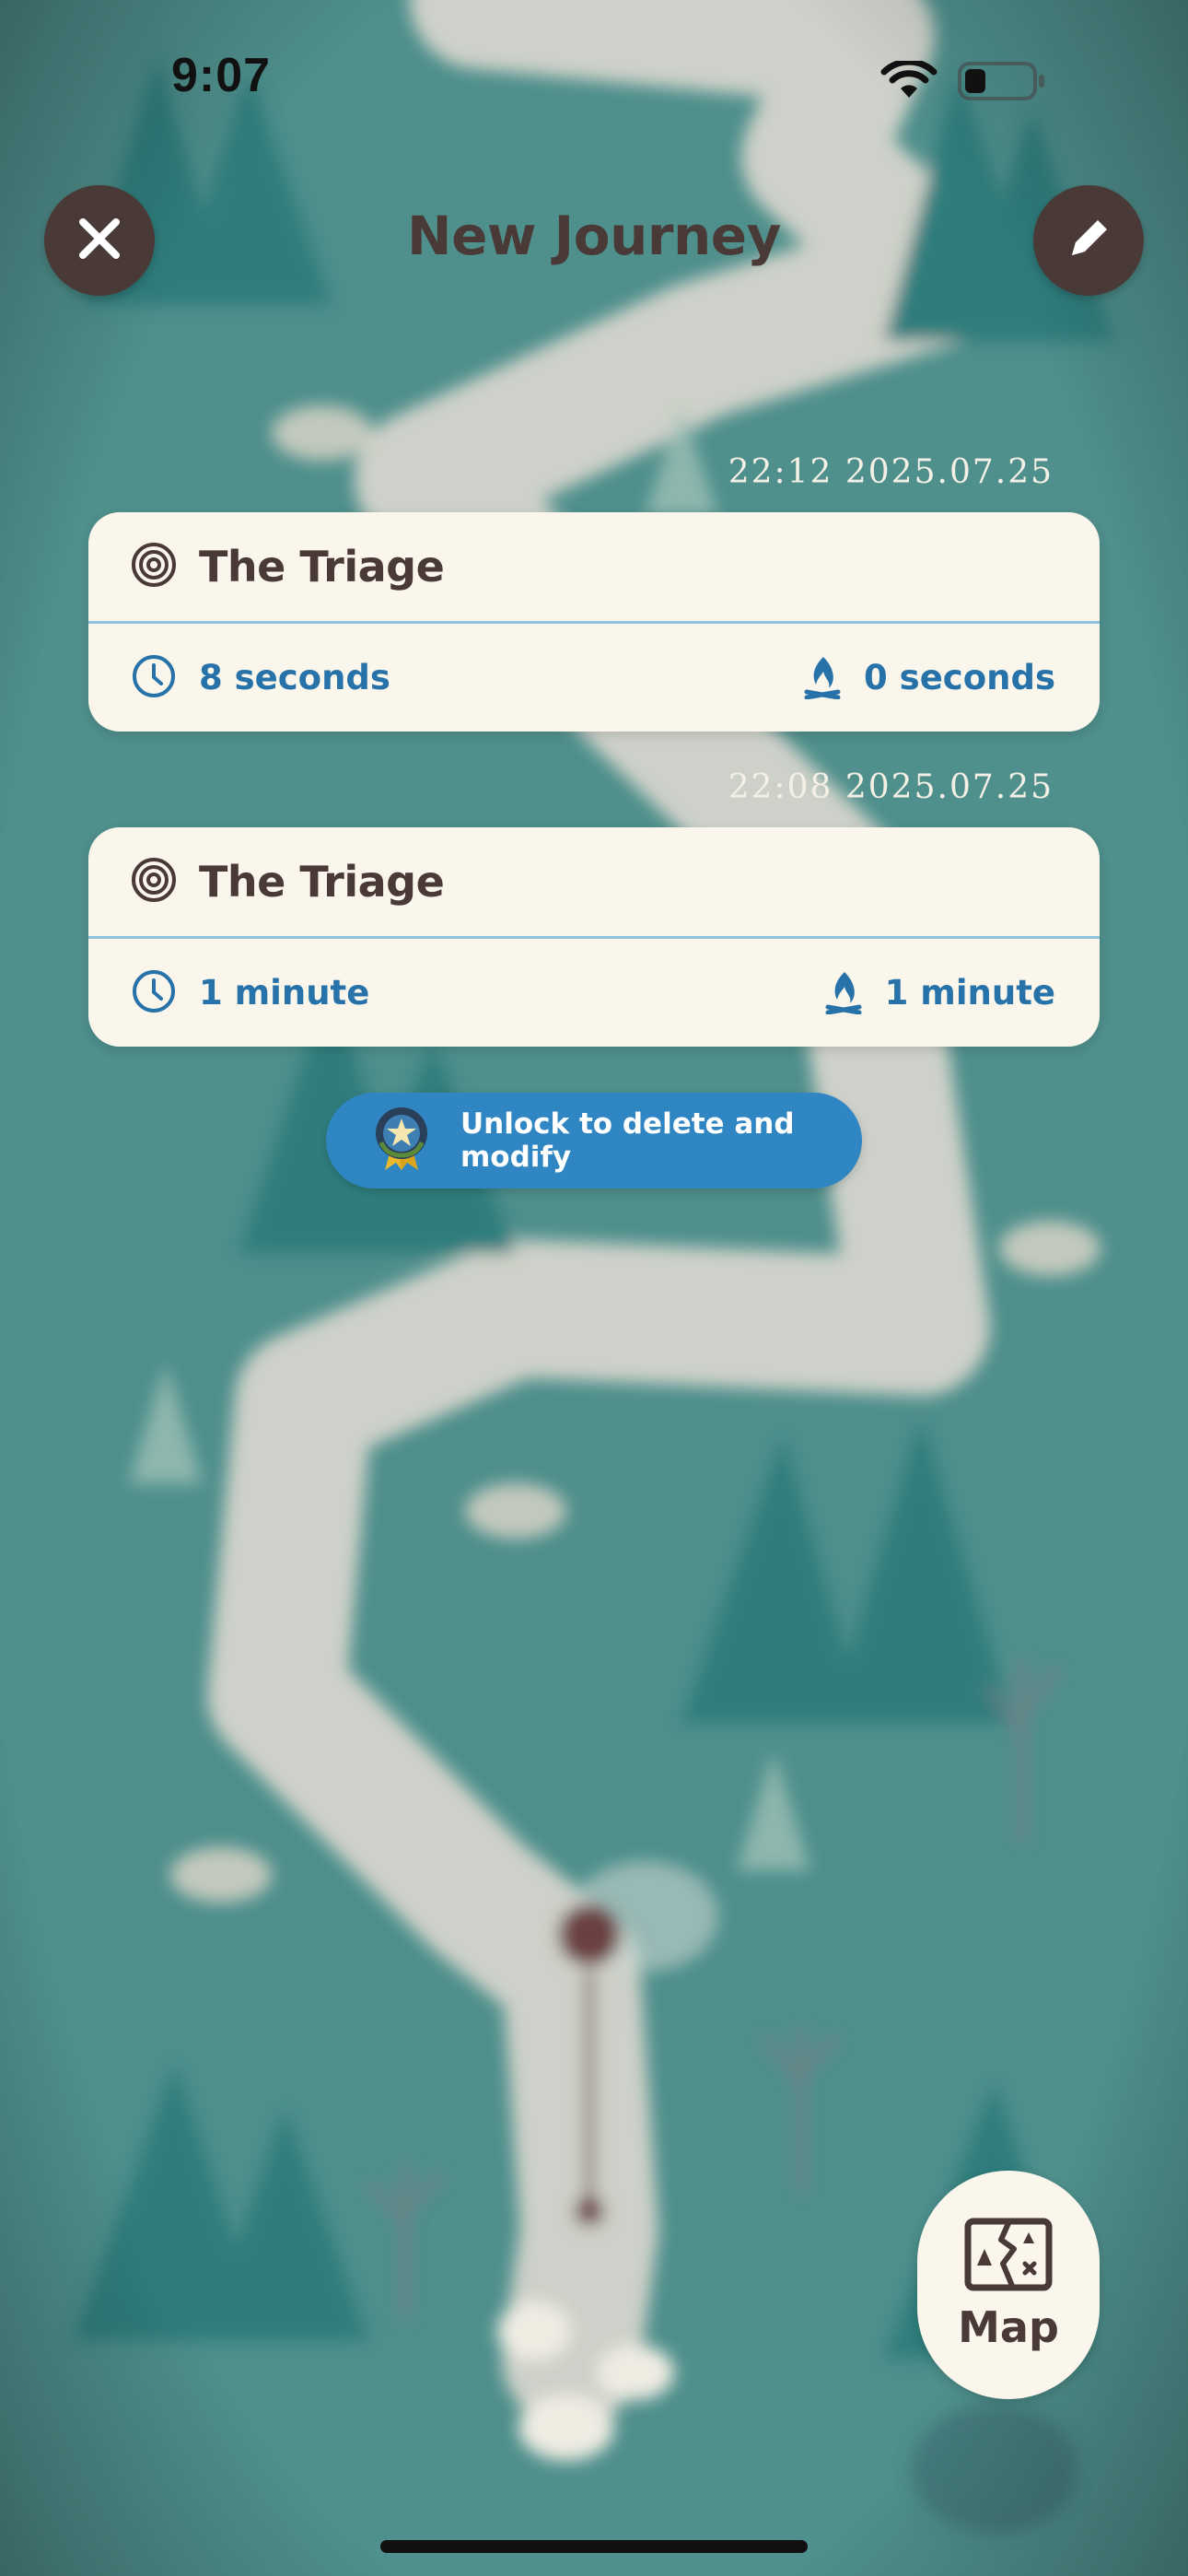  I want to click on map-icon, so click(1008, 2256).